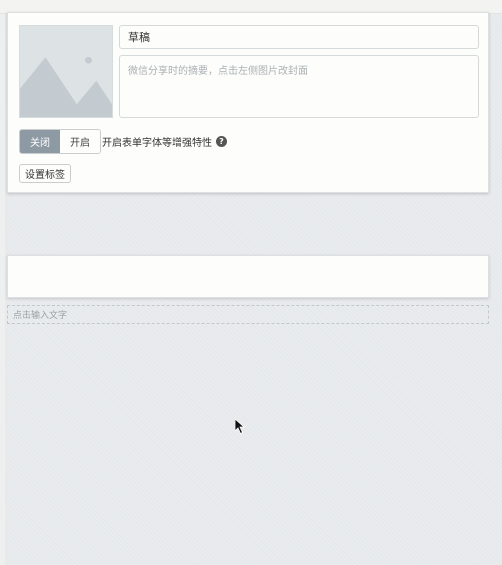 The height and width of the screenshot is (565, 502). I want to click on cover-image-placeholder, so click(66, 71).